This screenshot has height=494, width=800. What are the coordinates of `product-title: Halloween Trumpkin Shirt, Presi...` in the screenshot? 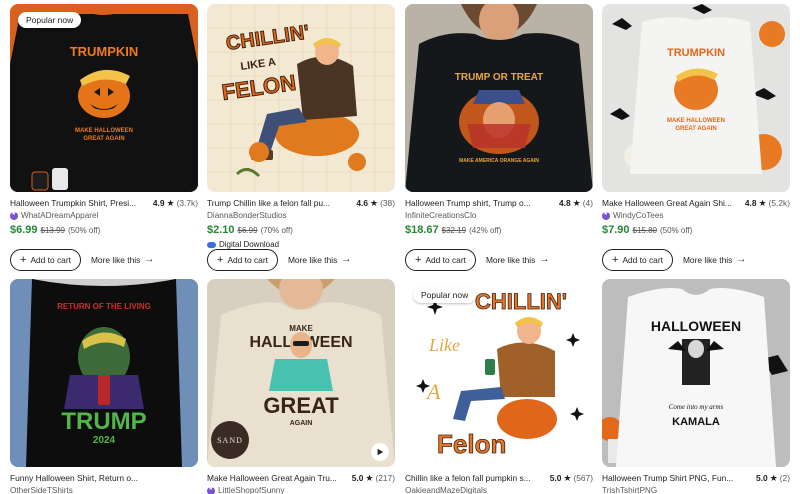 It's located at (81, 203).